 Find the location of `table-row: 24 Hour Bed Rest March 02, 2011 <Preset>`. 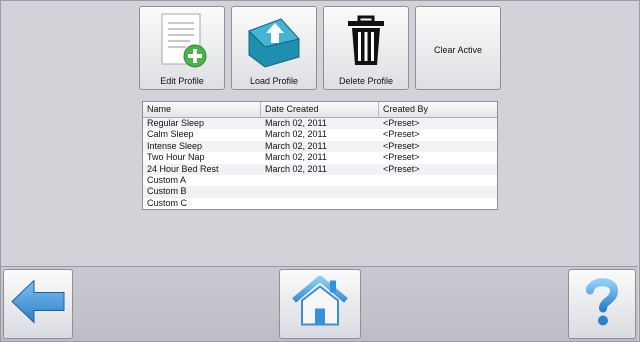

table-row: 24 Hour Bed Rest March 02, 2011 <Preset> is located at coordinates (320, 169).